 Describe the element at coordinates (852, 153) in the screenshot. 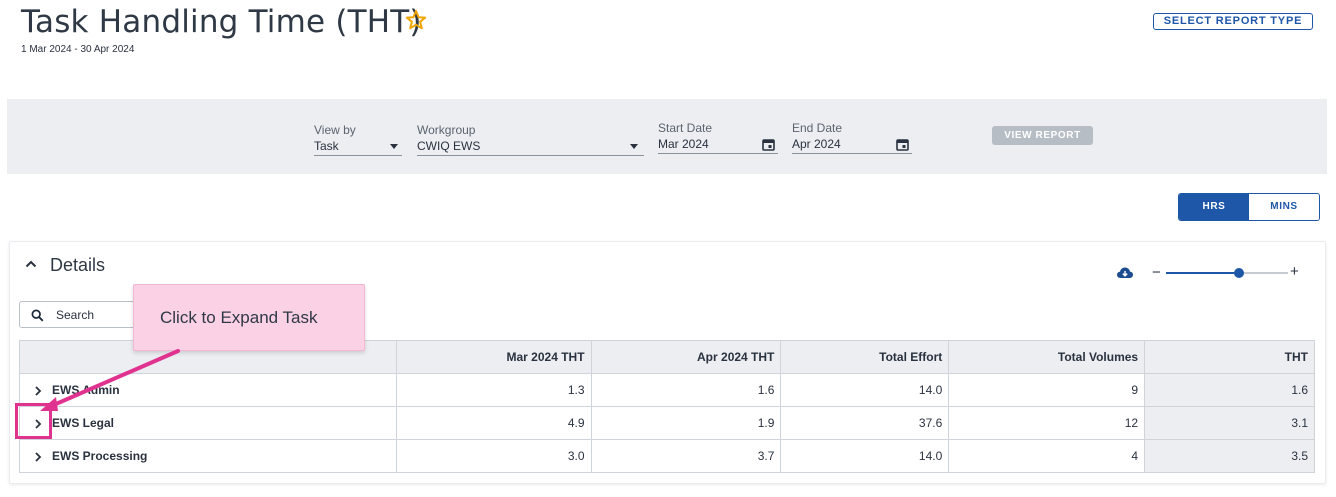

I see `end-date-underline` at that location.